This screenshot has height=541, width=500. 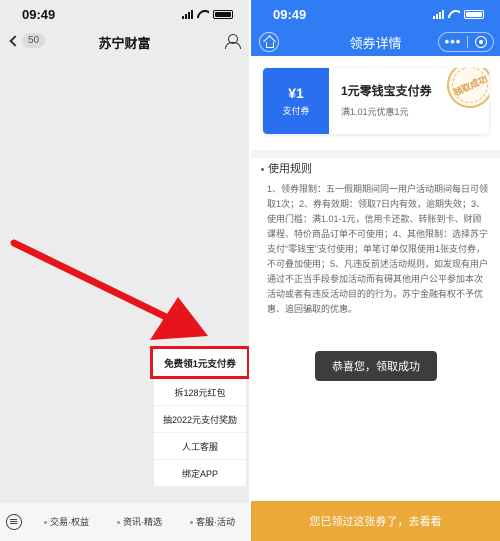 I want to click on rules-title: 使用规则, so click(x=290, y=169).